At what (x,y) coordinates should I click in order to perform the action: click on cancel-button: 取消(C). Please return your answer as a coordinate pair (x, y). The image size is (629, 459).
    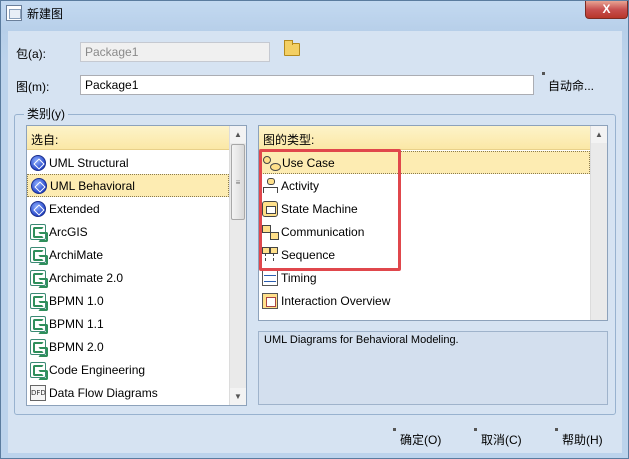
    Looking at the image, I should click on (500, 439).